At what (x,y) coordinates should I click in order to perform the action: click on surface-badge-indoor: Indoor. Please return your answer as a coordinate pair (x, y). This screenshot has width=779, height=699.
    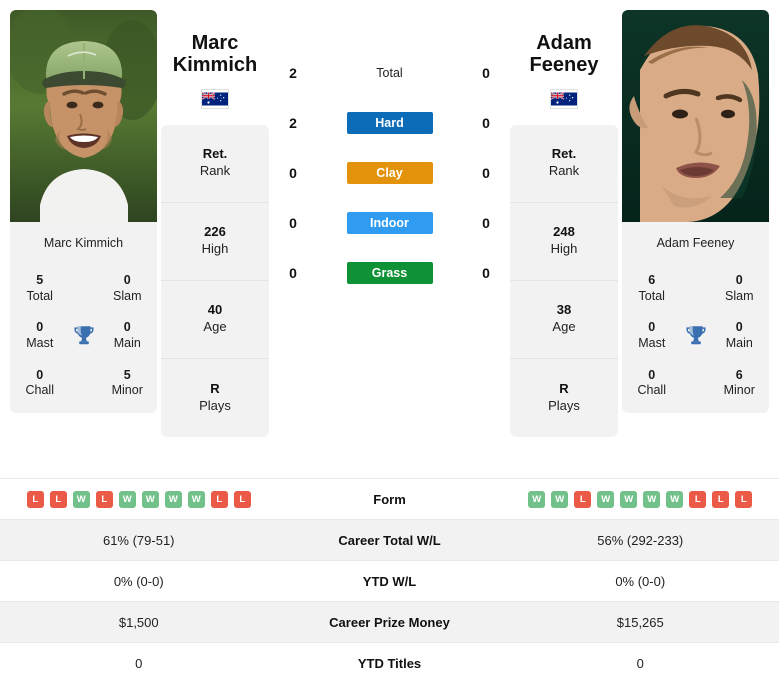
    Looking at the image, I should click on (389, 223).